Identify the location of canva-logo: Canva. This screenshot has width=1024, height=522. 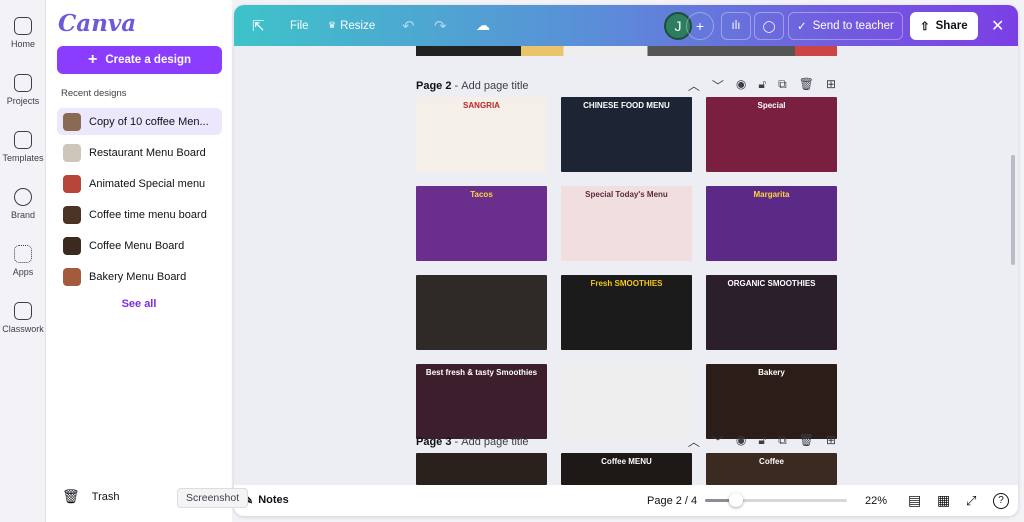
(97, 23).